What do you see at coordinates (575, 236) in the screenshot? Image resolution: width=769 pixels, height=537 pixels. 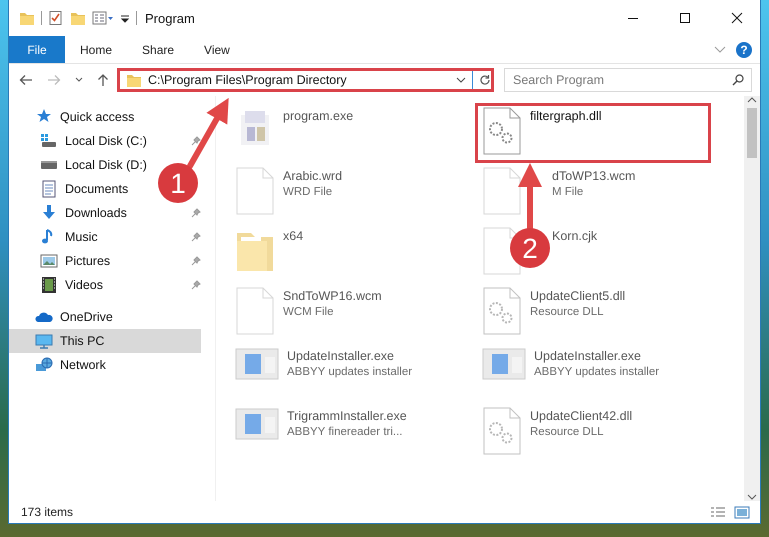 I see `file-name: Korn.cjk` at bounding box center [575, 236].